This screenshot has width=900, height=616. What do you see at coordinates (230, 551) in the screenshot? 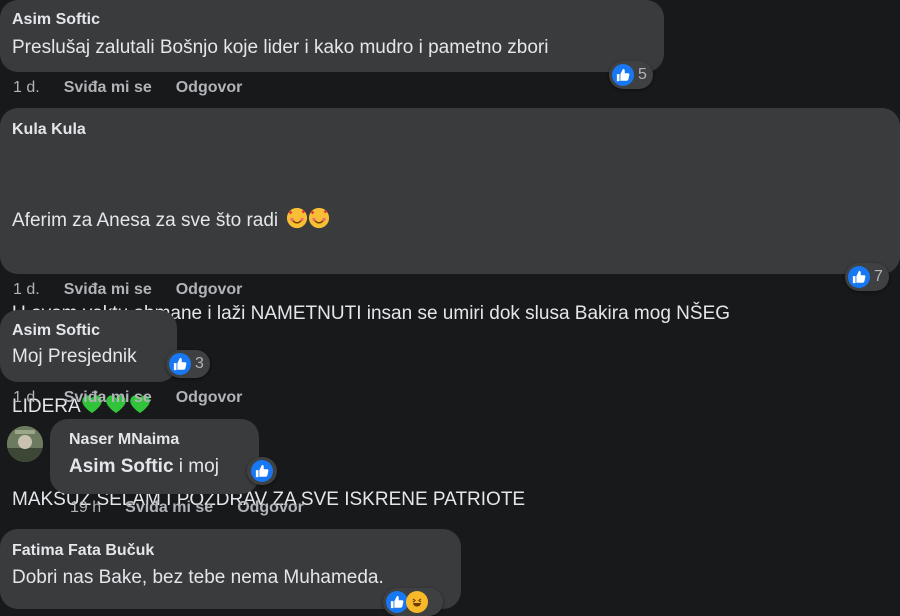
I see `comment-author: Fatima Fata Bučuk` at bounding box center [230, 551].